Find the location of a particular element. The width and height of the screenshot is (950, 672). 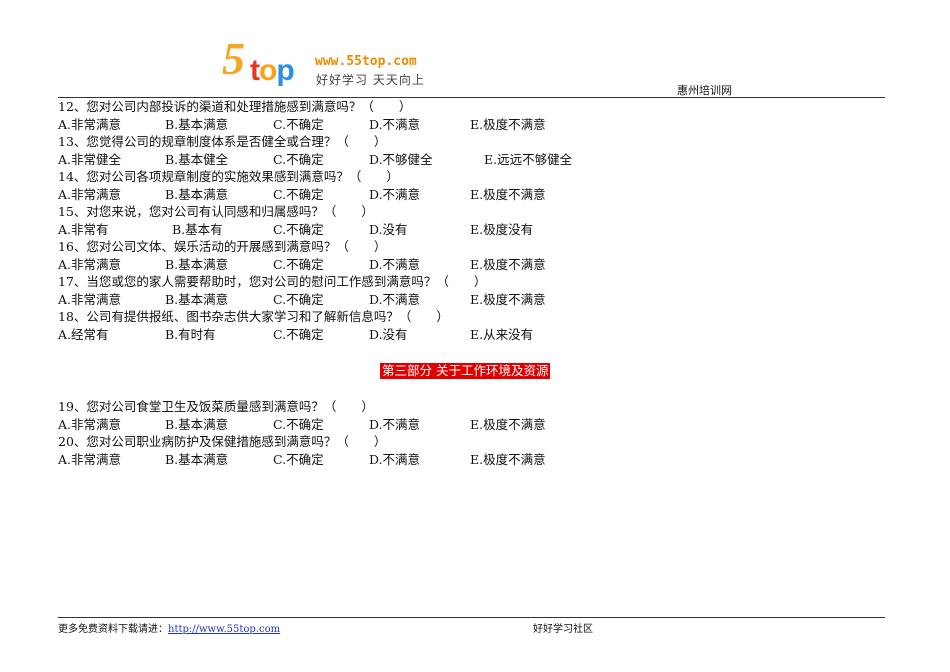

55top-logo: 5 top www.55top.com 好好学习 天天向上 is located at coordinates (327, 63).